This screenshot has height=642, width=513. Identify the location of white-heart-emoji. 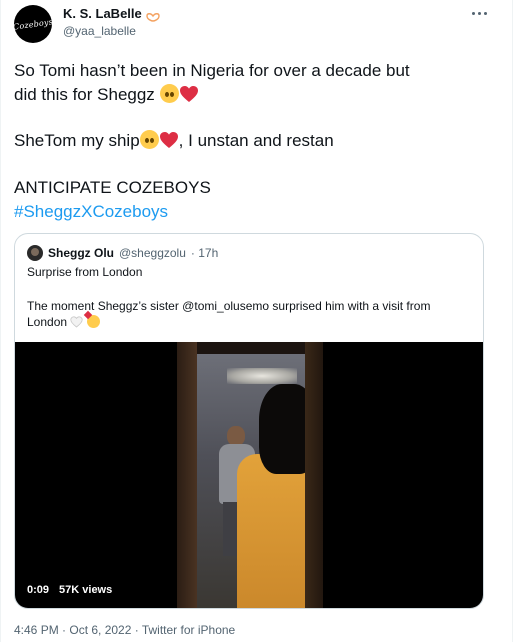
(76, 322).